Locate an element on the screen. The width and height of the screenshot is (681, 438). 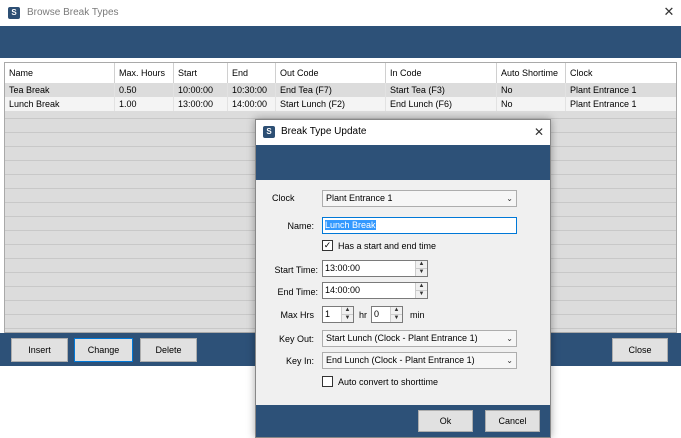
name-field: Lunch Break is located at coordinates (419, 225).